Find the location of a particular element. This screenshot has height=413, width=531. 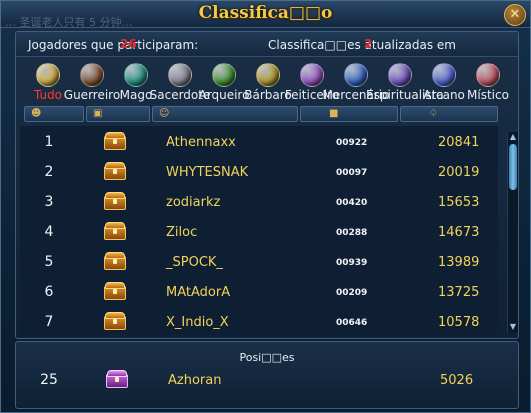

title-bar: … 圣诞老人只有 5 分钟… Classifica□□o ✕ is located at coordinates (265, 15).